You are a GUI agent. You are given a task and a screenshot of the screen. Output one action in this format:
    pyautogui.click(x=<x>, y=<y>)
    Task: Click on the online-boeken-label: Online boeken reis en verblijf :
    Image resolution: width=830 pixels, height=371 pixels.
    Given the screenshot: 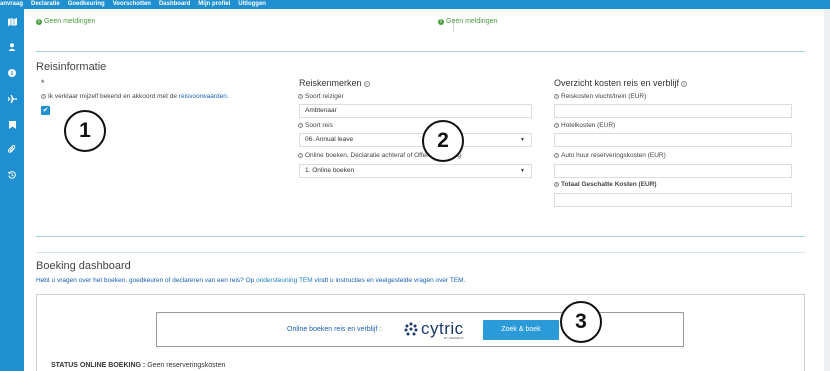 What is the action you would take?
    pyautogui.click(x=334, y=329)
    